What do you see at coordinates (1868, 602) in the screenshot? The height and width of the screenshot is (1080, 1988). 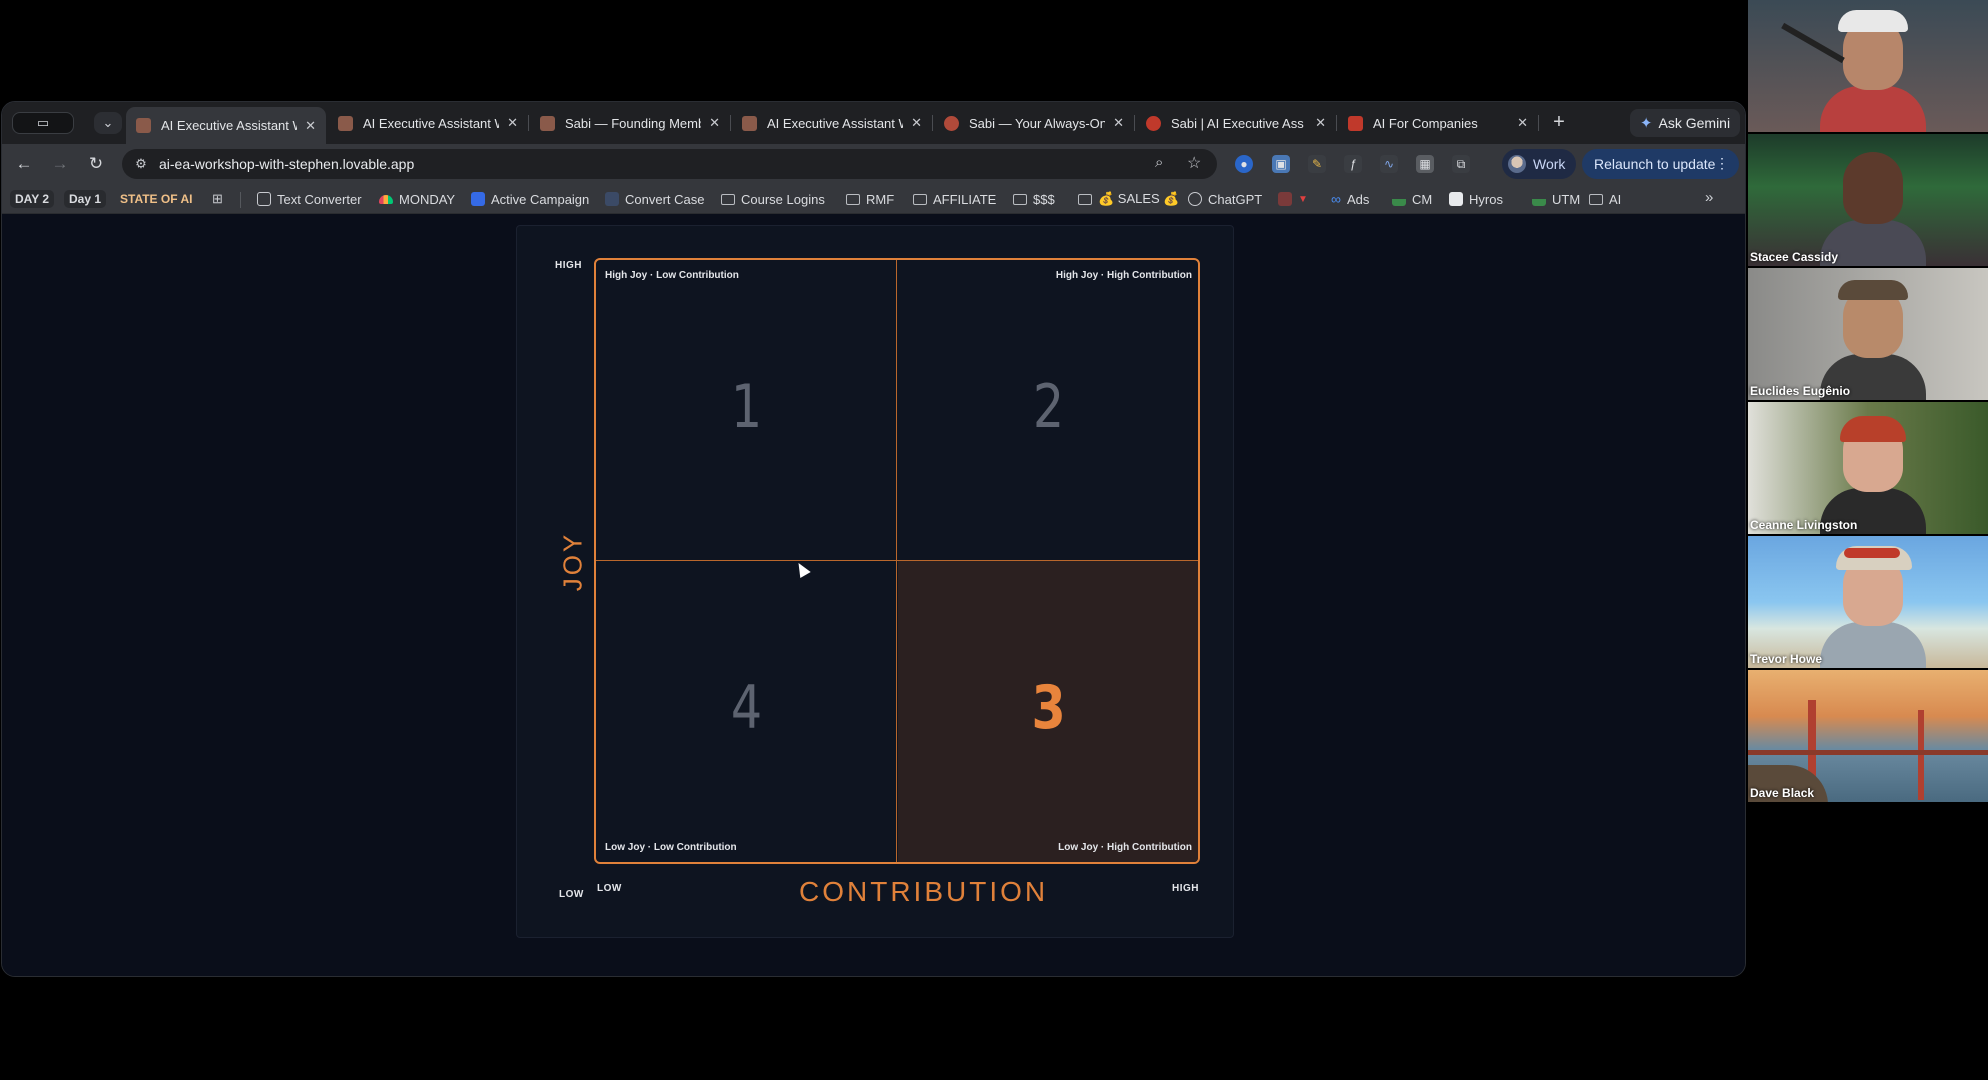 I see `participant-tile: Trevor Howe` at bounding box center [1868, 602].